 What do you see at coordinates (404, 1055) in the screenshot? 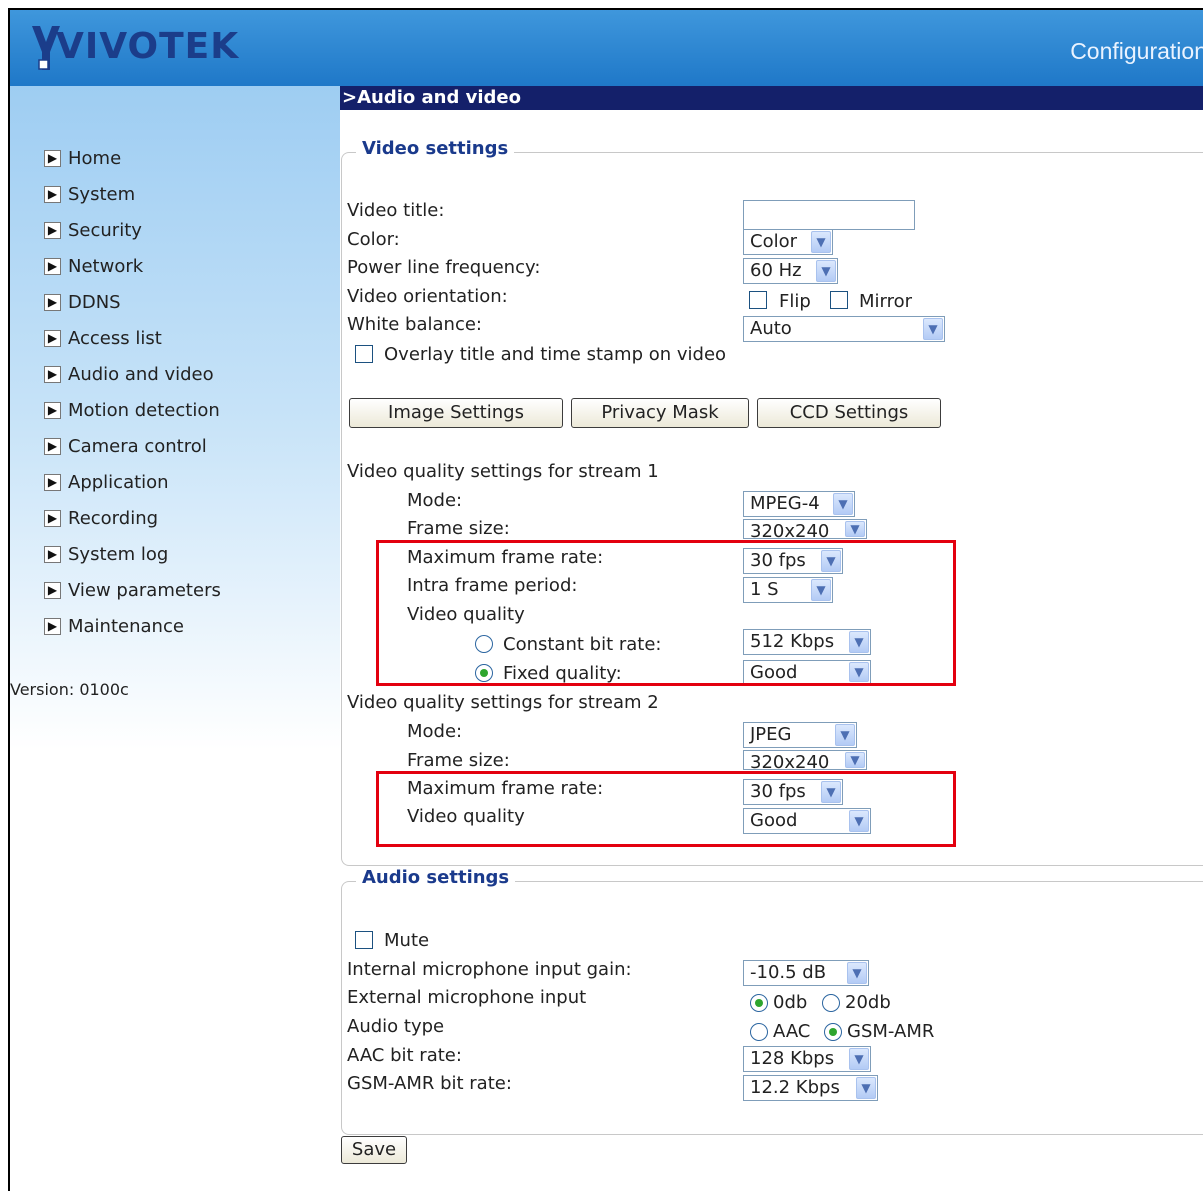
I see `aac-bitrate-label: AAC bit rate:` at bounding box center [404, 1055].